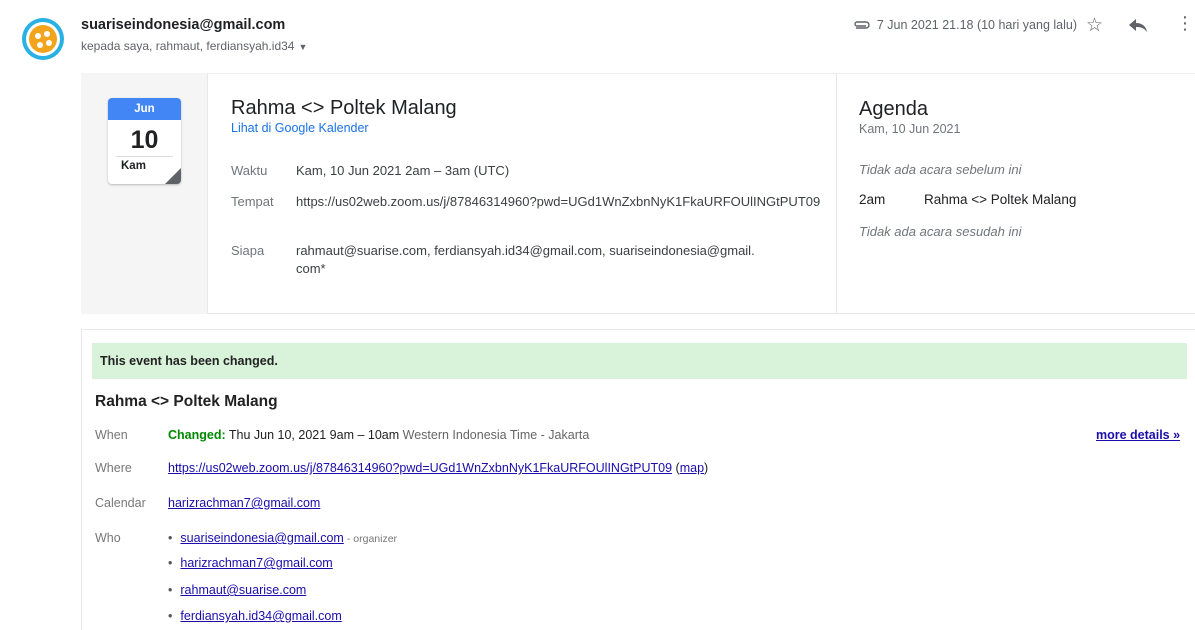  Describe the element at coordinates (256, 563) in the screenshot. I see `guest-email-link: harizrachman7@gmail.com` at that location.